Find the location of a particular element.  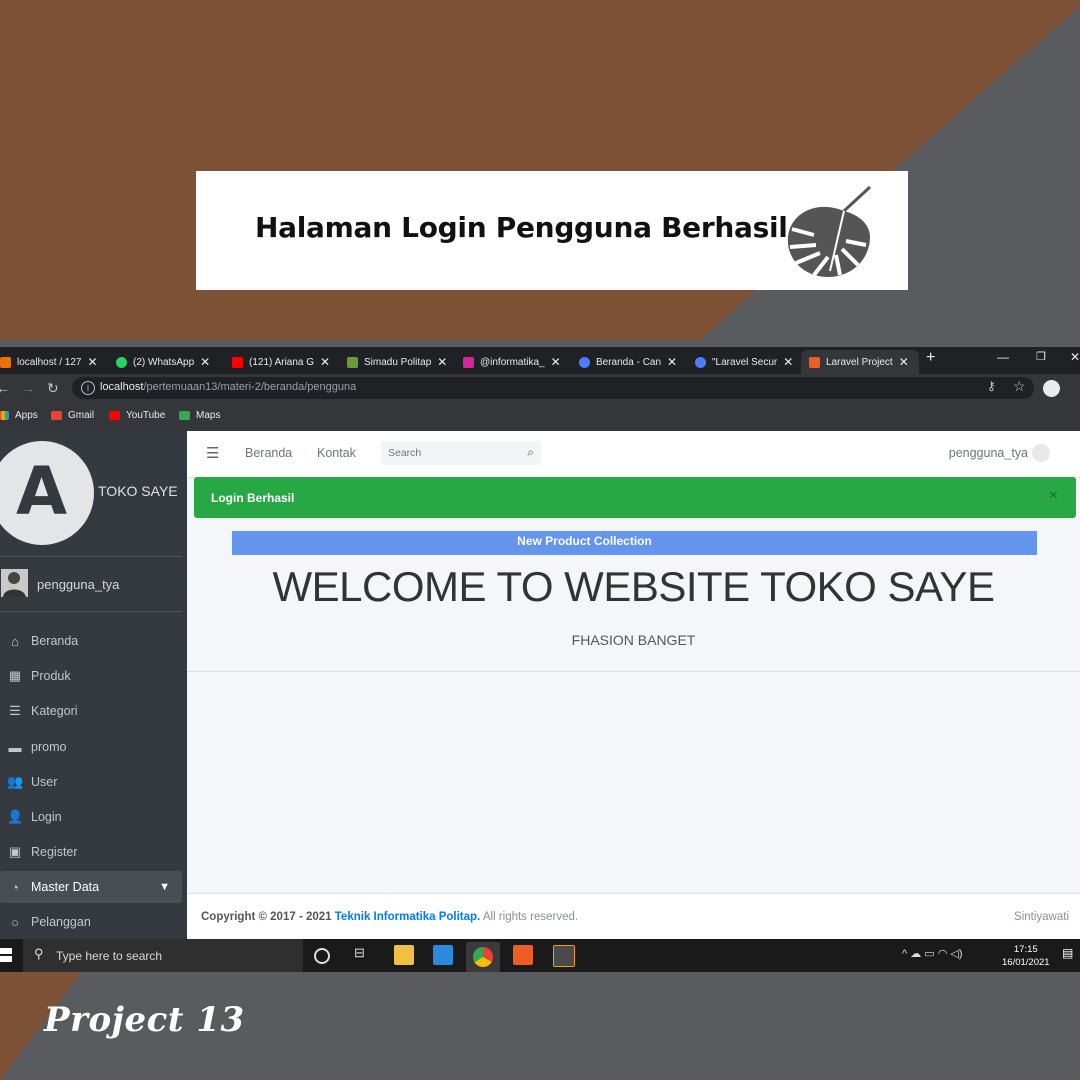

tab-label: Laravel Project is located at coordinates (859, 362).